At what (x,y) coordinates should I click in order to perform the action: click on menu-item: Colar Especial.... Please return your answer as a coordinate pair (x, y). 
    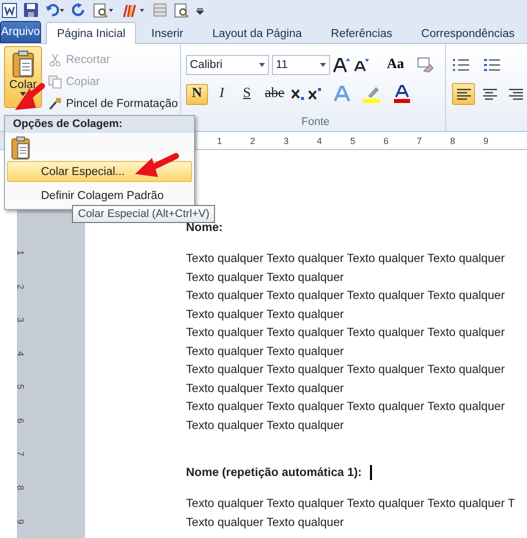
    Looking at the image, I should click on (99, 171).